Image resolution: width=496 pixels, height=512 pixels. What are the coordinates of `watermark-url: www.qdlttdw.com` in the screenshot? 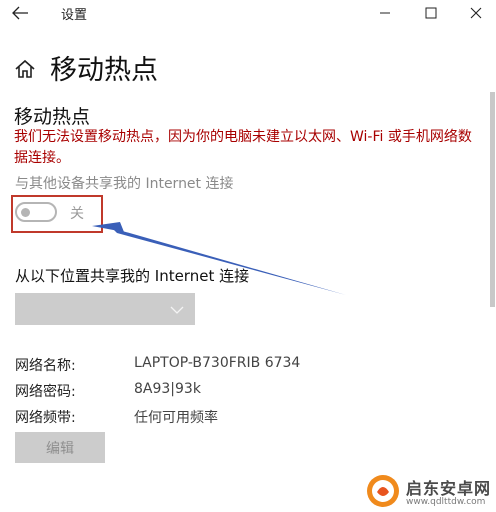 It's located at (446, 502).